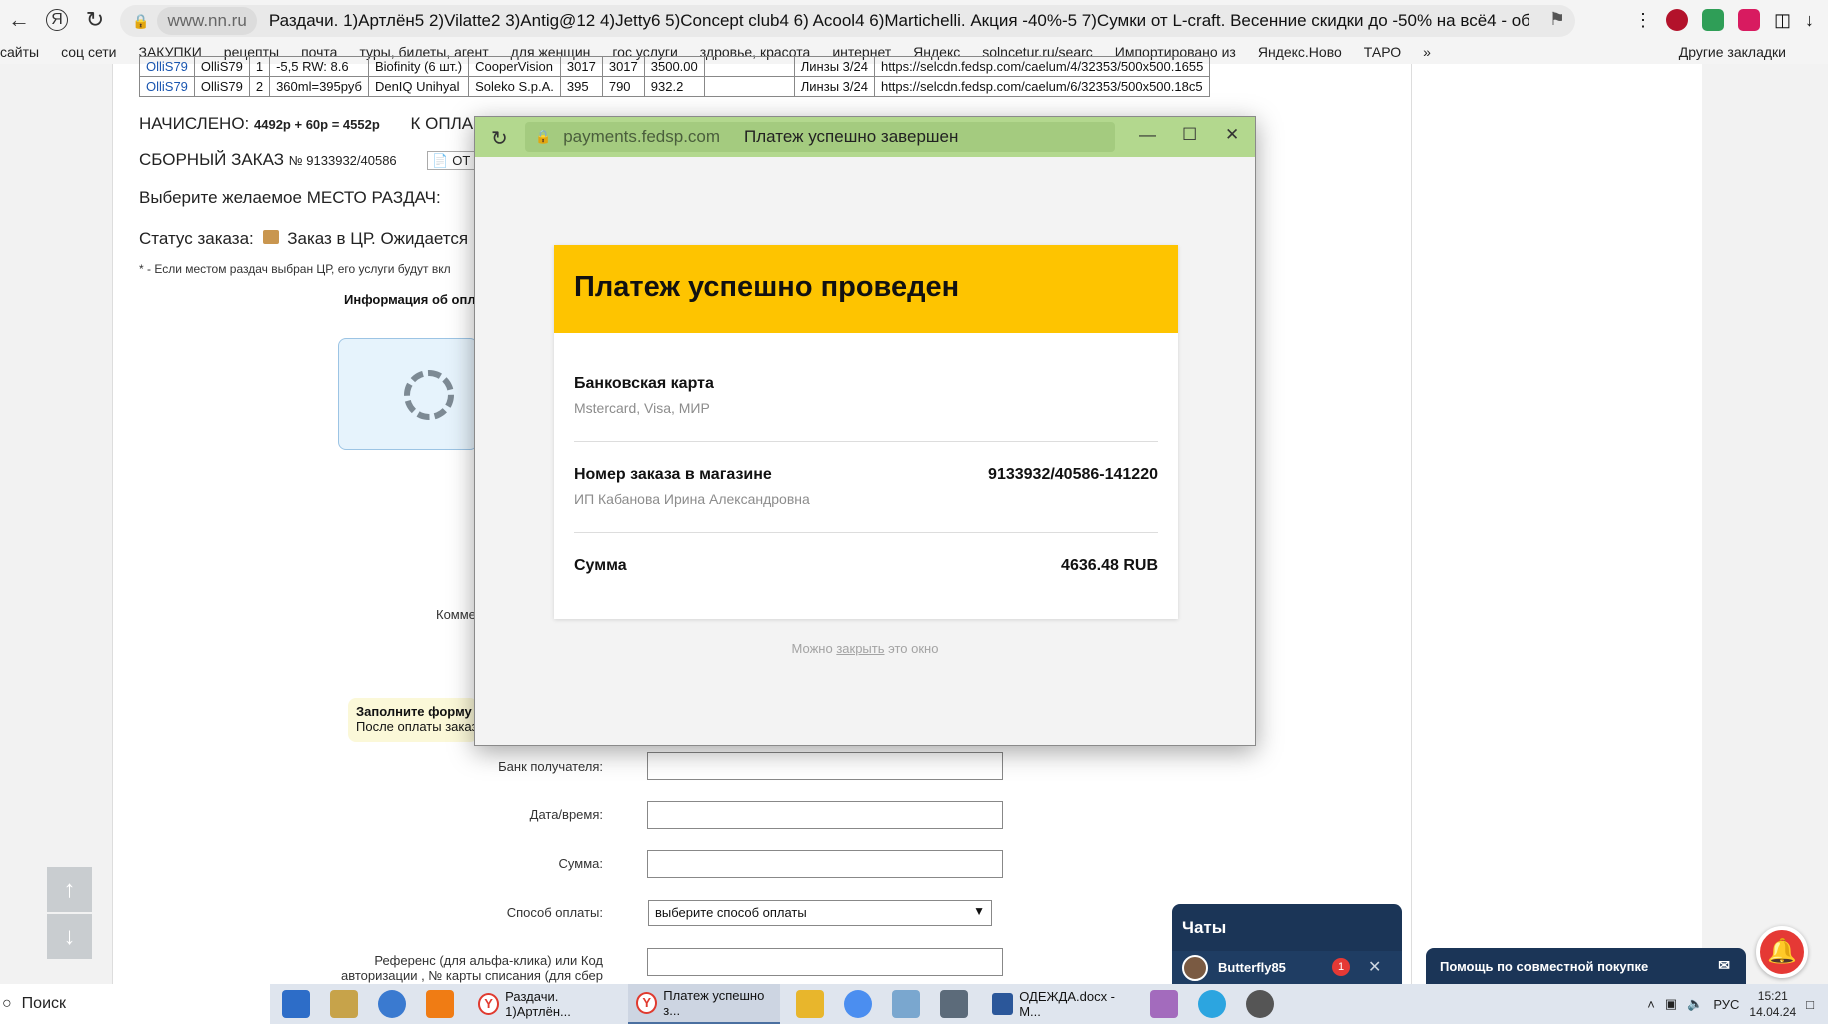 The height and width of the screenshot is (1024, 1828). Describe the element at coordinates (642, 408) in the screenshot. I see `card-method-sub: Mstercard, Visa, МИР` at that location.